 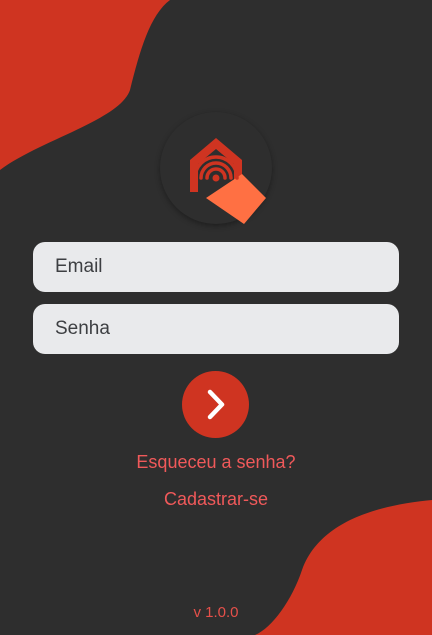 I want to click on signup-link: Cadastrar-se, so click(x=216, y=499).